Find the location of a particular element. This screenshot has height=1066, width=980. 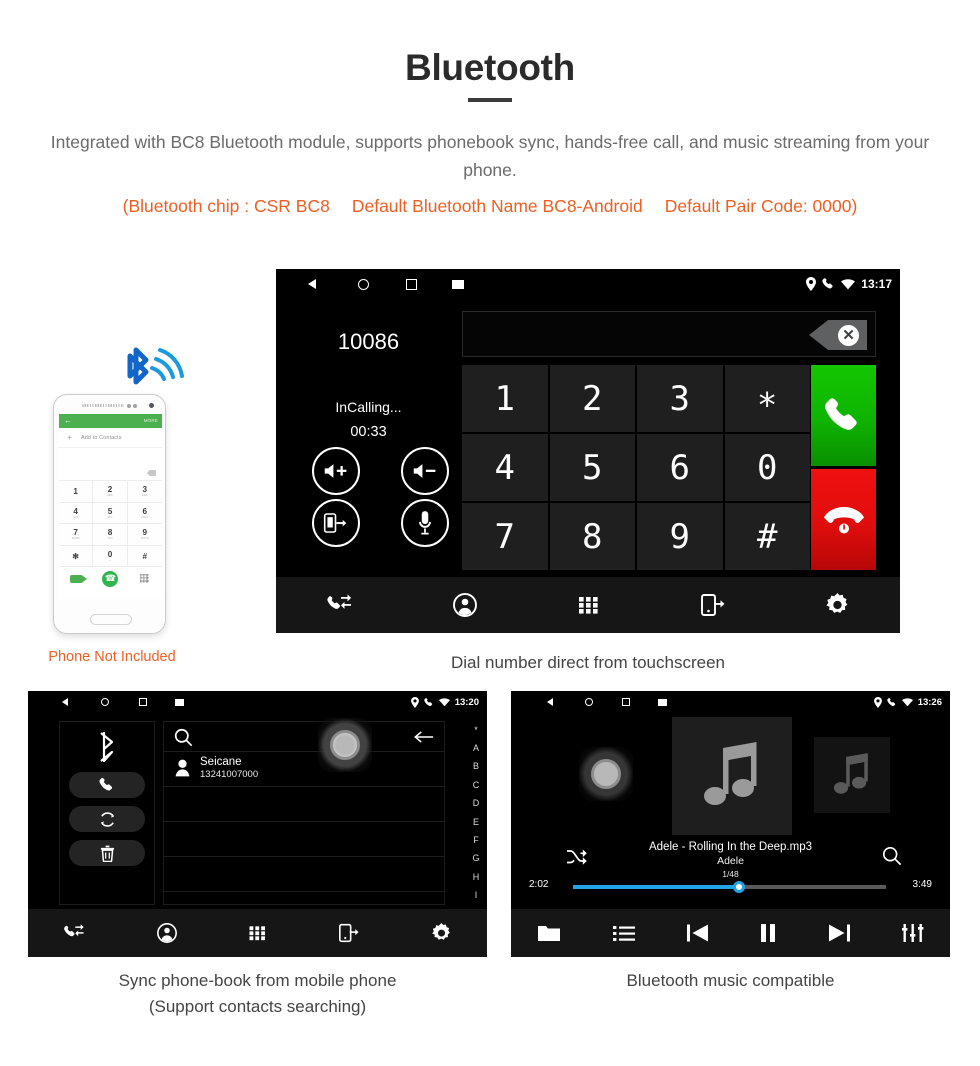

nav-playlist is located at coordinates (623, 933).